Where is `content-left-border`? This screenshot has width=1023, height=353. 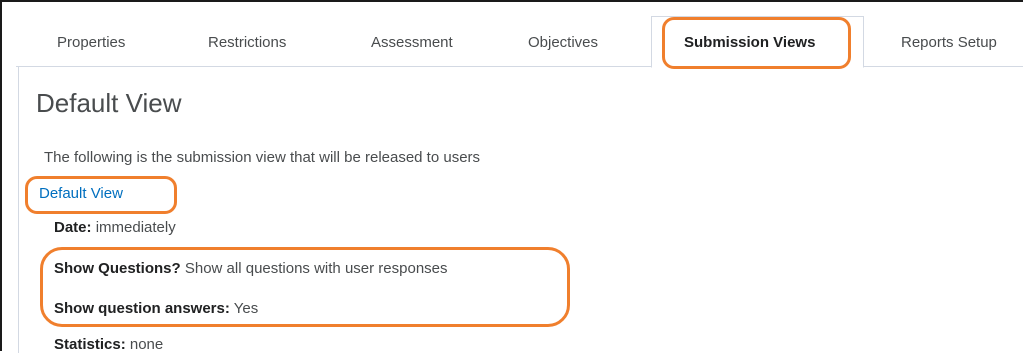 content-left-border is located at coordinates (18, 209).